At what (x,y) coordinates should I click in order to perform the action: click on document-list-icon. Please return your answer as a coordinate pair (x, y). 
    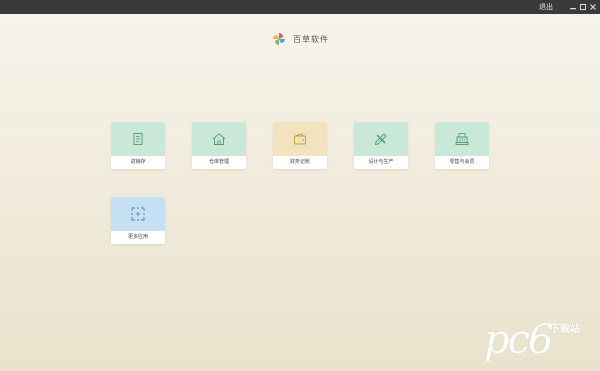
    Looking at the image, I should click on (138, 139).